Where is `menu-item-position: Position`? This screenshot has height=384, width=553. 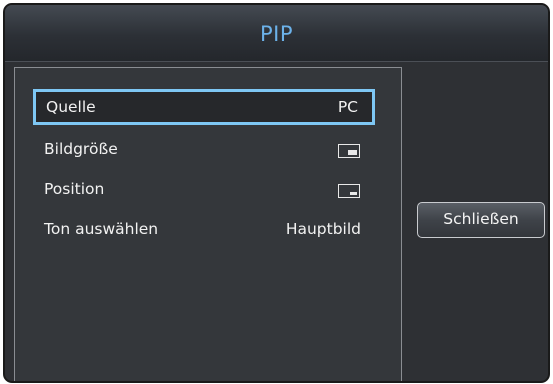 menu-item-position: Position is located at coordinates (204, 189).